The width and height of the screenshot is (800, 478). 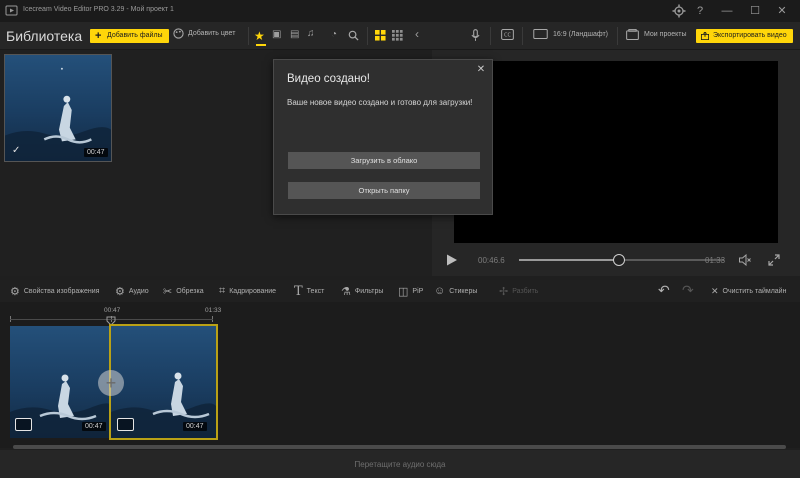 I want to click on library-clip: ✓ 00:47, so click(x=58, y=108).